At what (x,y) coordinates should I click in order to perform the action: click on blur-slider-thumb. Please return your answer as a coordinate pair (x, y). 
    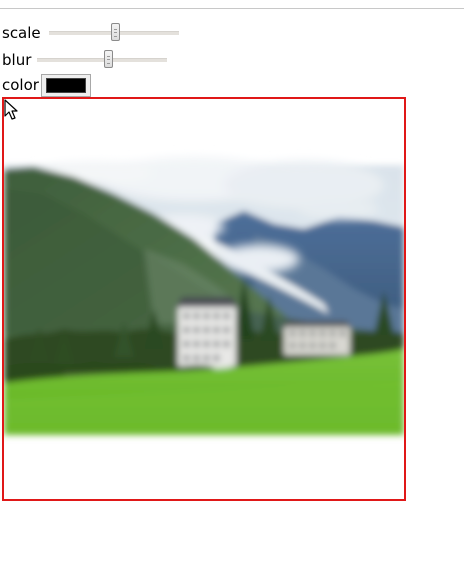
    Looking at the image, I should click on (108, 59).